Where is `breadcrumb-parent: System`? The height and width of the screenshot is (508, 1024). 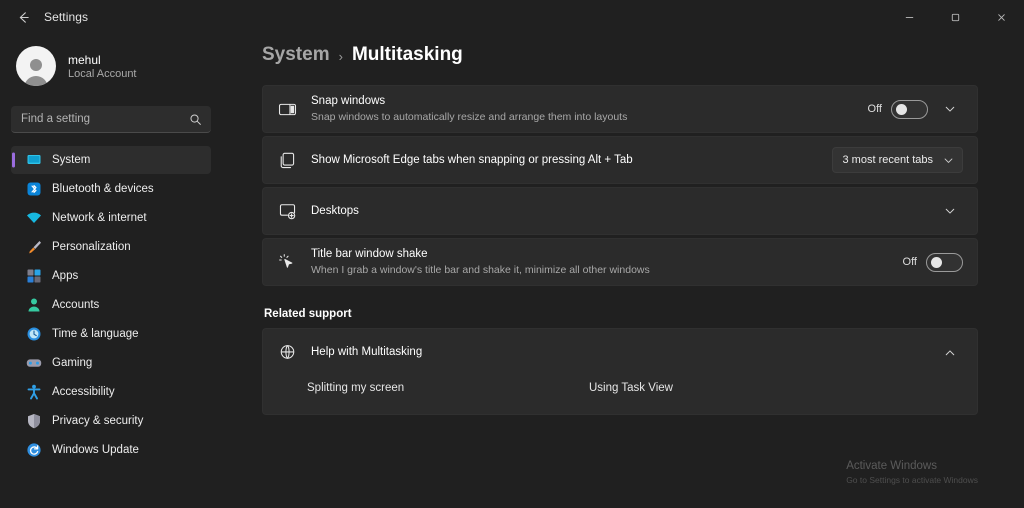 breadcrumb-parent: System is located at coordinates (296, 55).